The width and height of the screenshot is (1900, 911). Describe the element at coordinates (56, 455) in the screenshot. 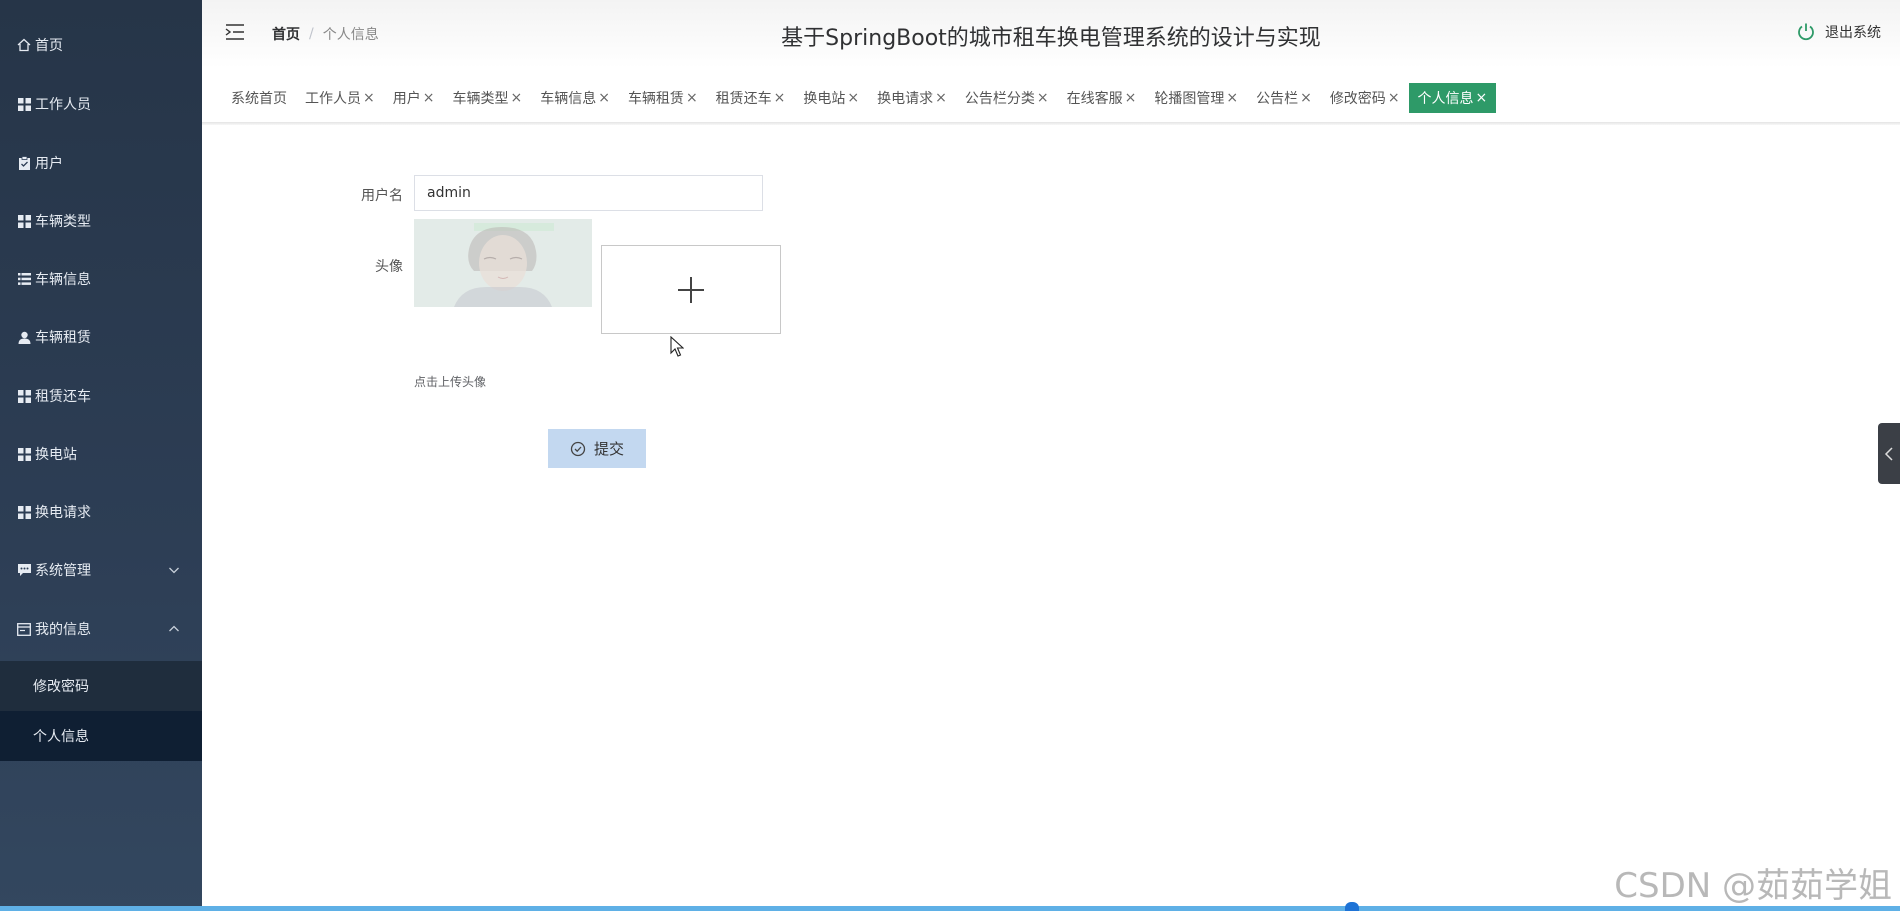

I see `sidebar-item-label: 换电站` at that location.